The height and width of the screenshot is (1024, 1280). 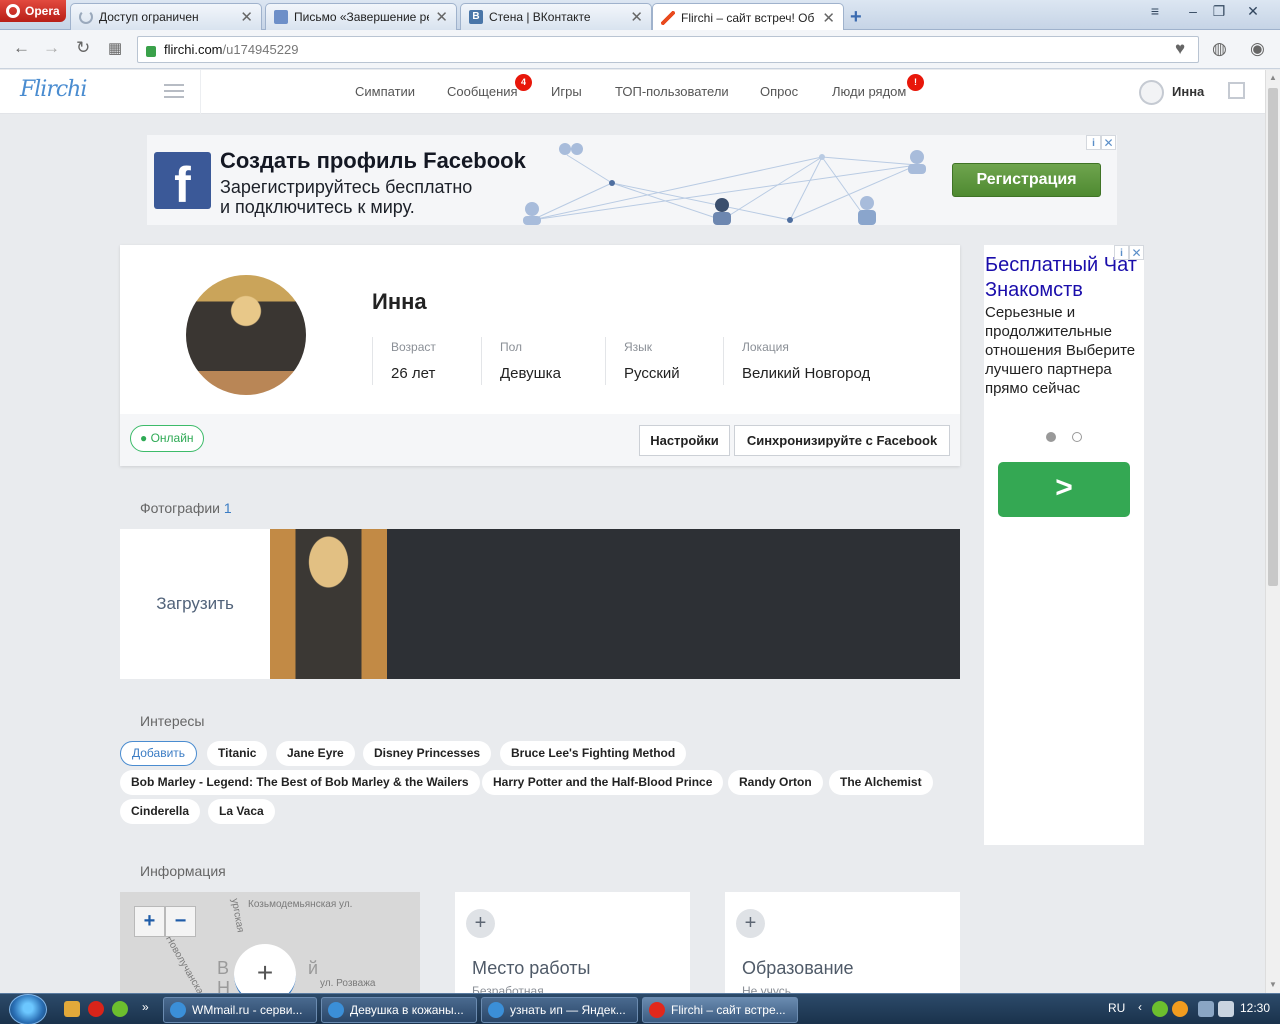 What do you see at coordinates (1193, 12) in the screenshot?
I see `minimize-icon: –` at bounding box center [1193, 12].